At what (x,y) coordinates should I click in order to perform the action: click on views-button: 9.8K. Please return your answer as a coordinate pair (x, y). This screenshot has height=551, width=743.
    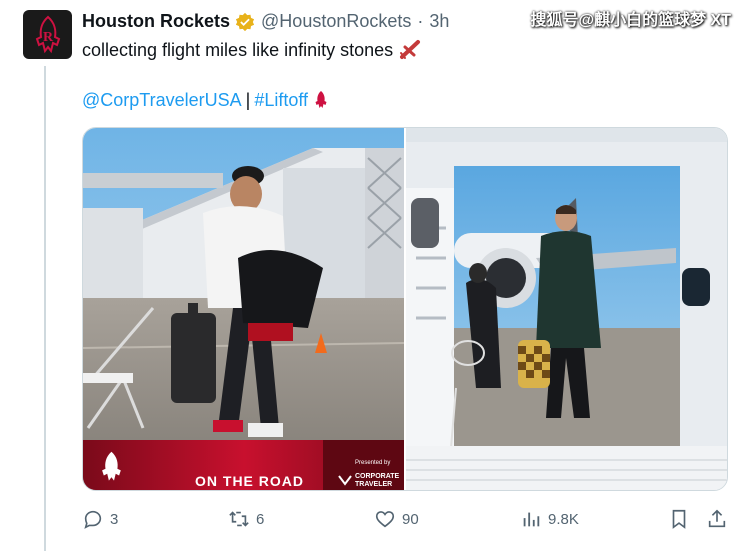
    Looking at the image, I should click on (549, 519).